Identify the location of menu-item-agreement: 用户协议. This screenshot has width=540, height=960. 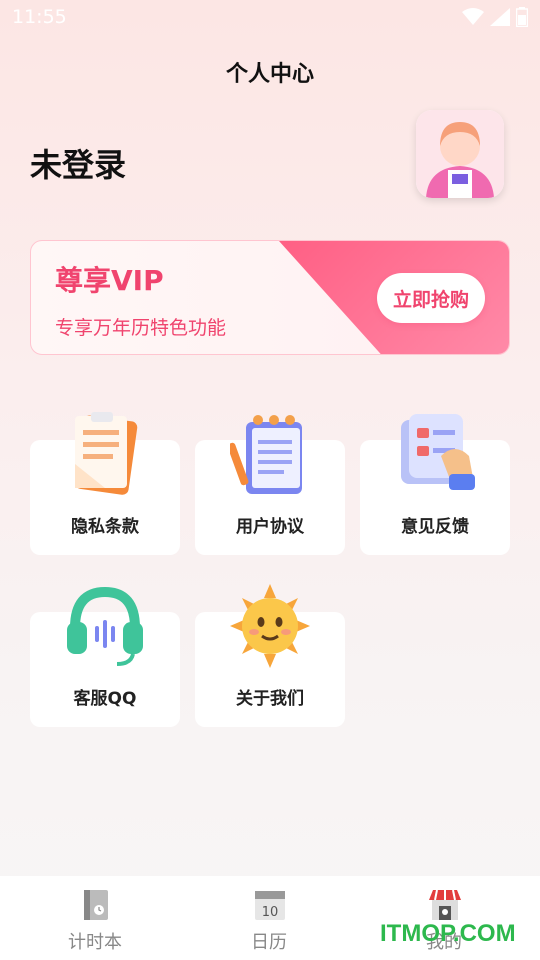
(270, 485).